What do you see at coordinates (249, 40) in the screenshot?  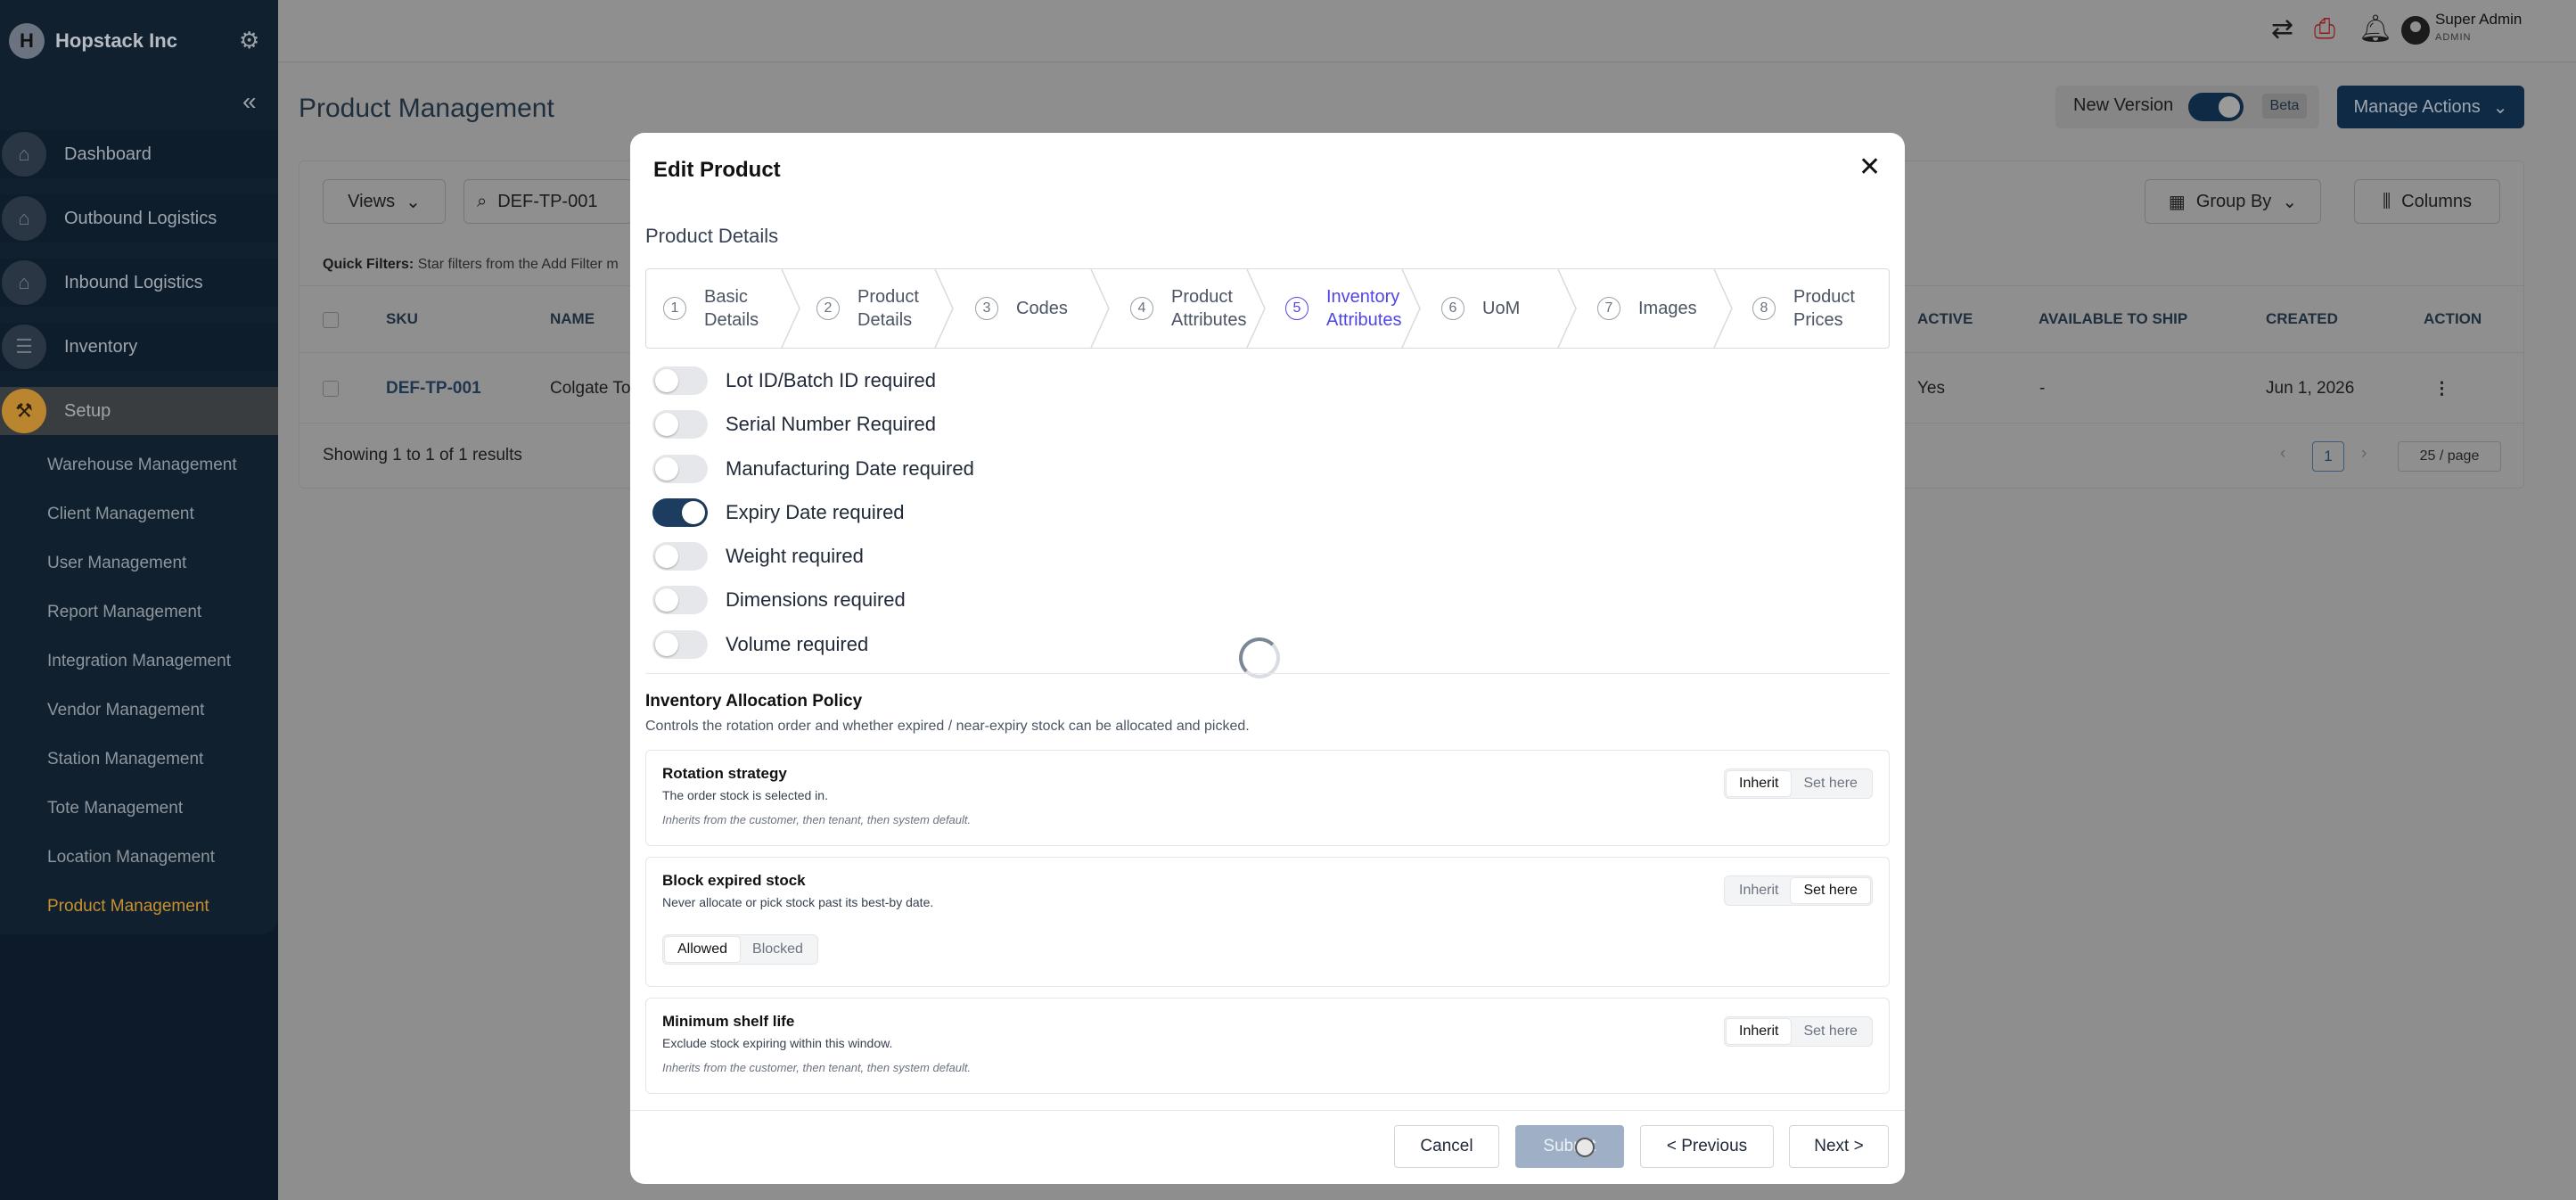 I see `gear-icon: ⚙` at bounding box center [249, 40].